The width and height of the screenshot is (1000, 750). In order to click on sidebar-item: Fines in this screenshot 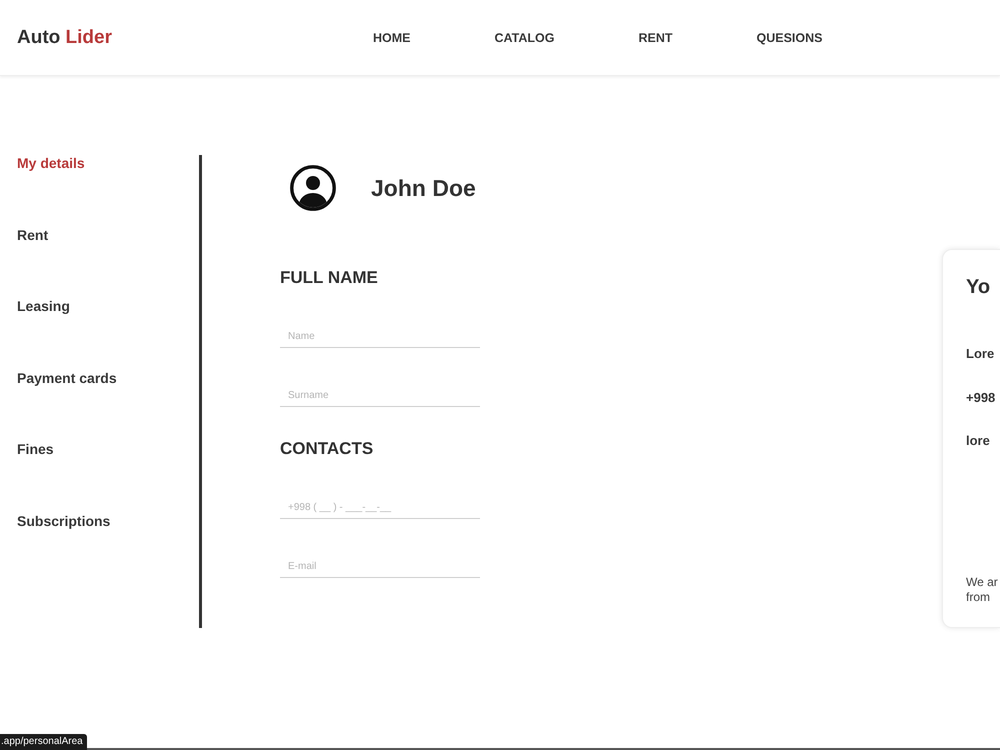, I will do `click(35, 449)`.